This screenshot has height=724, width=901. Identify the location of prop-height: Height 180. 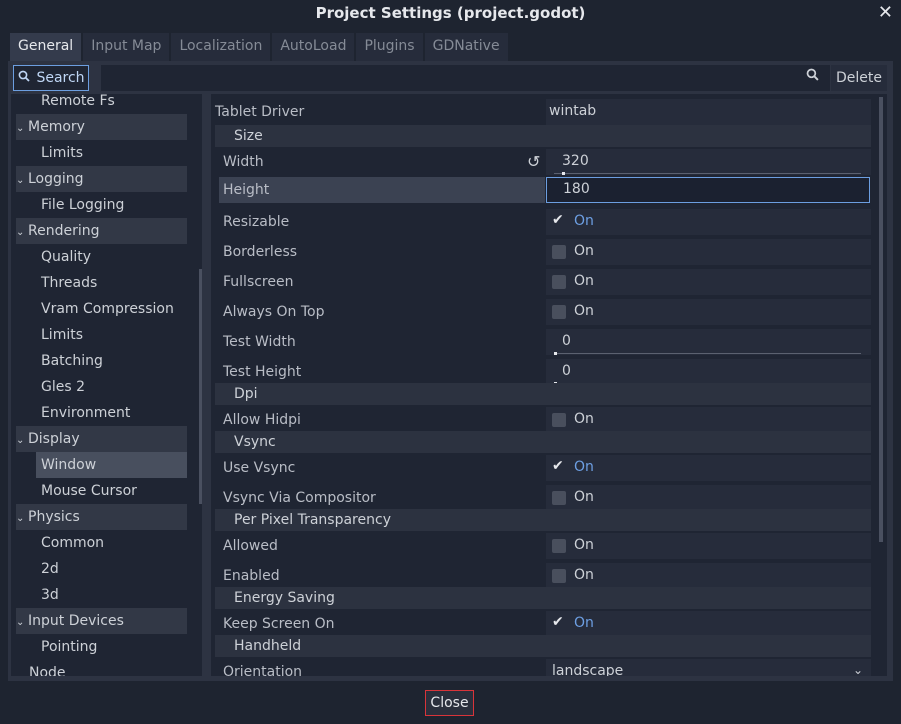
(541, 190).